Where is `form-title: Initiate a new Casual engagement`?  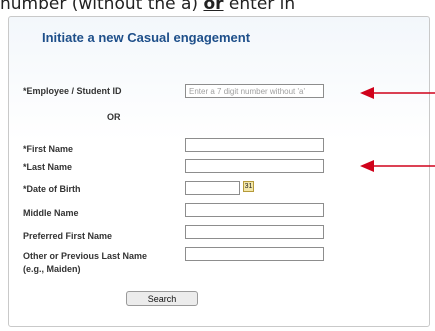 form-title: Initiate a new Casual engagement is located at coordinates (146, 37).